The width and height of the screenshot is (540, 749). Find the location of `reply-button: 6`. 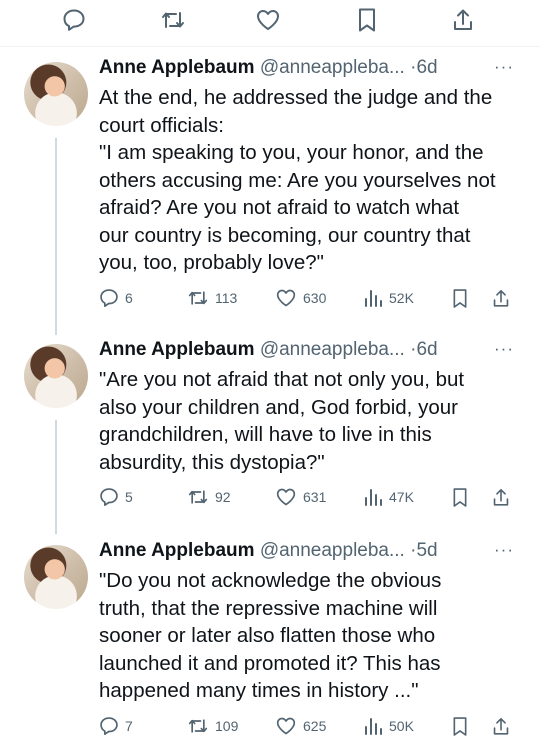

reply-button: 6 is located at coordinates (116, 298).